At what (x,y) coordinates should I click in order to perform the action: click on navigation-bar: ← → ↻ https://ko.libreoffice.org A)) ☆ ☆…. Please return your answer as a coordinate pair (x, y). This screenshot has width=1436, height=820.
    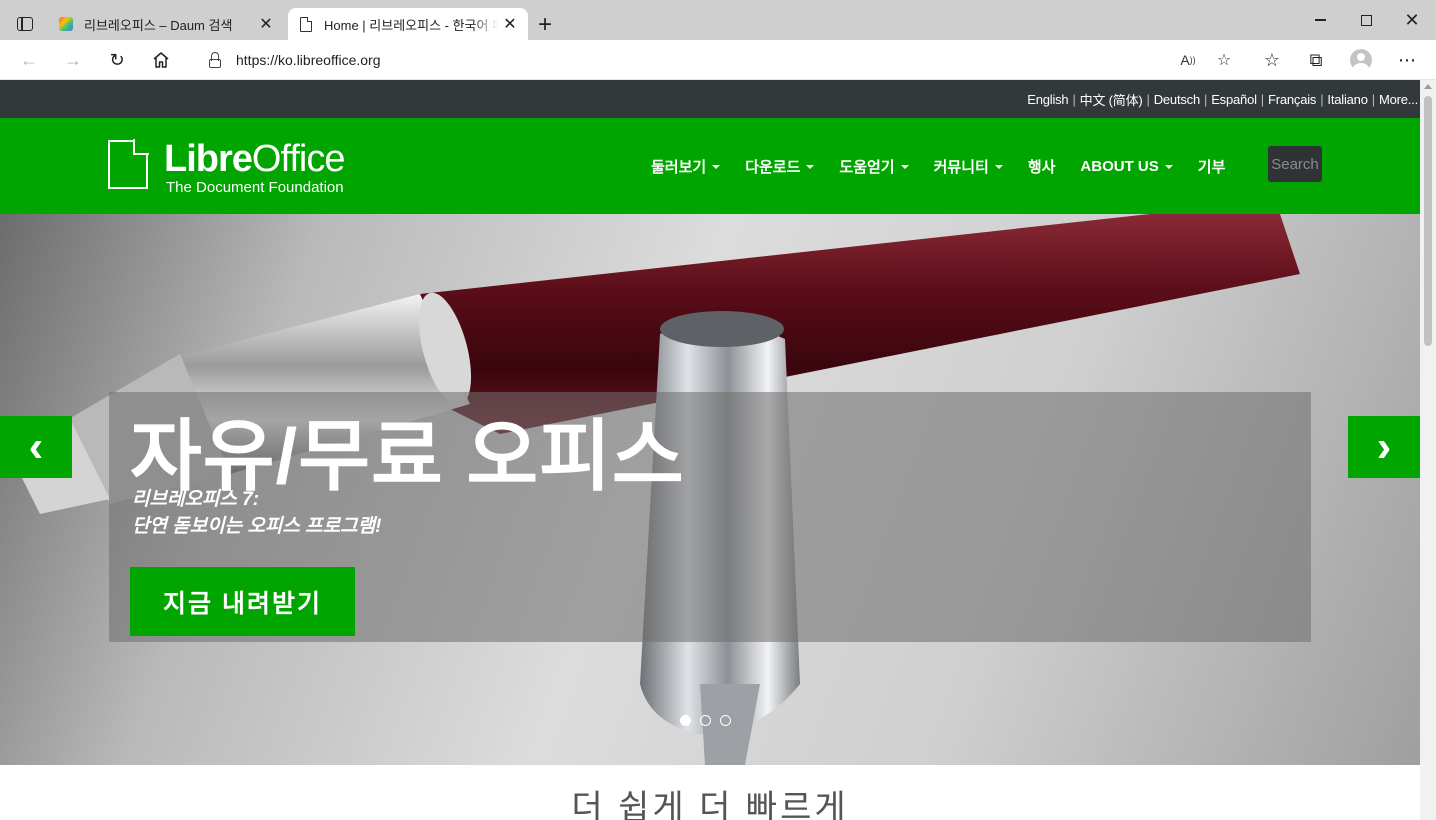
    Looking at the image, I should click on (718, 60).